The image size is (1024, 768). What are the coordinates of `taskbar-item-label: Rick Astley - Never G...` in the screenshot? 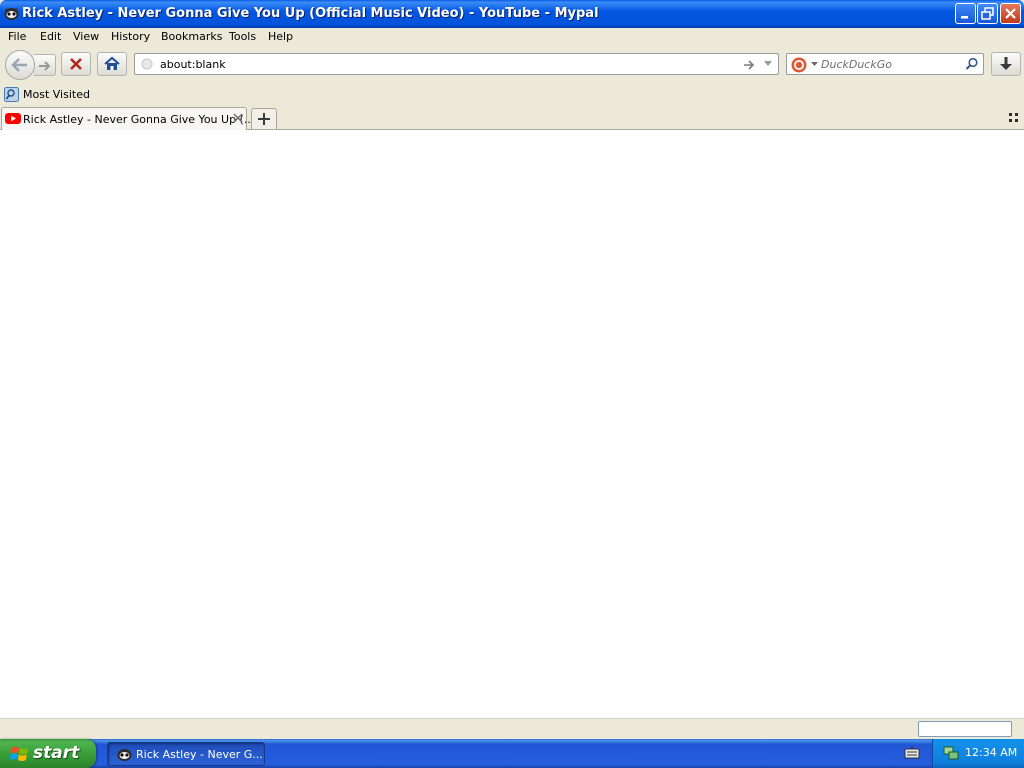 It's located at (199, 754).